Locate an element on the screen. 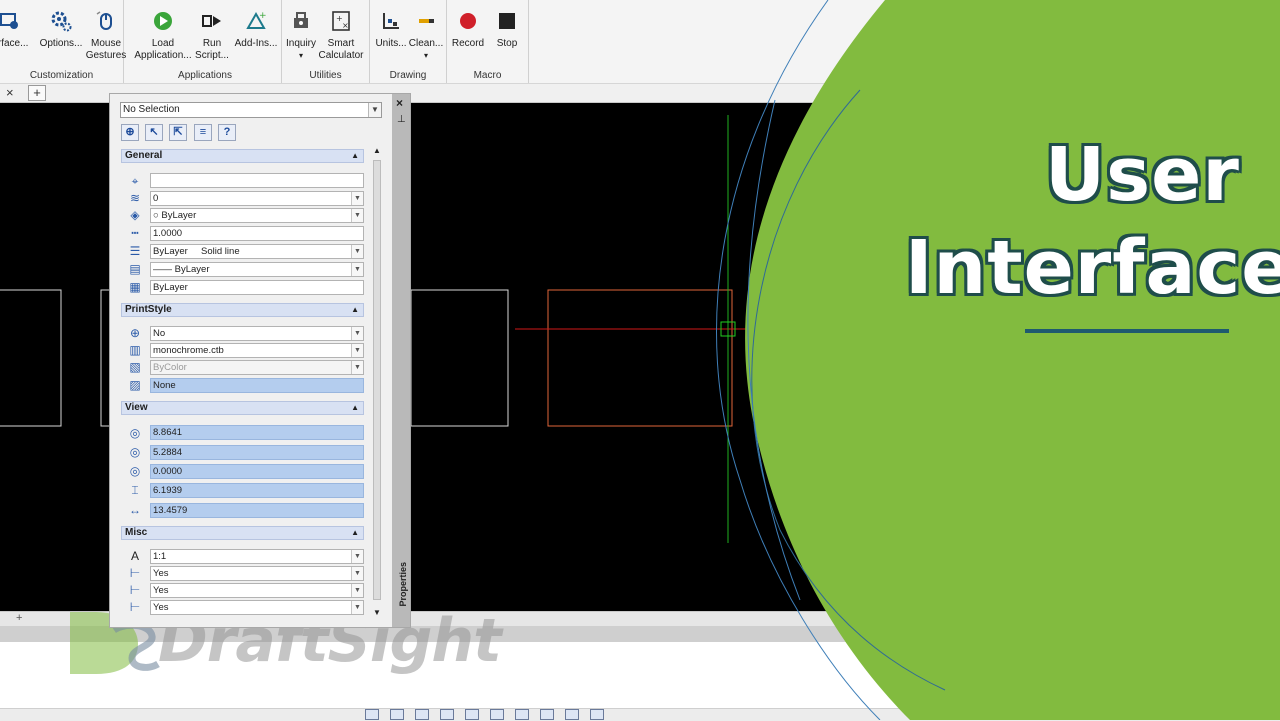  help-button: ? is located at coordinates (227, 132).